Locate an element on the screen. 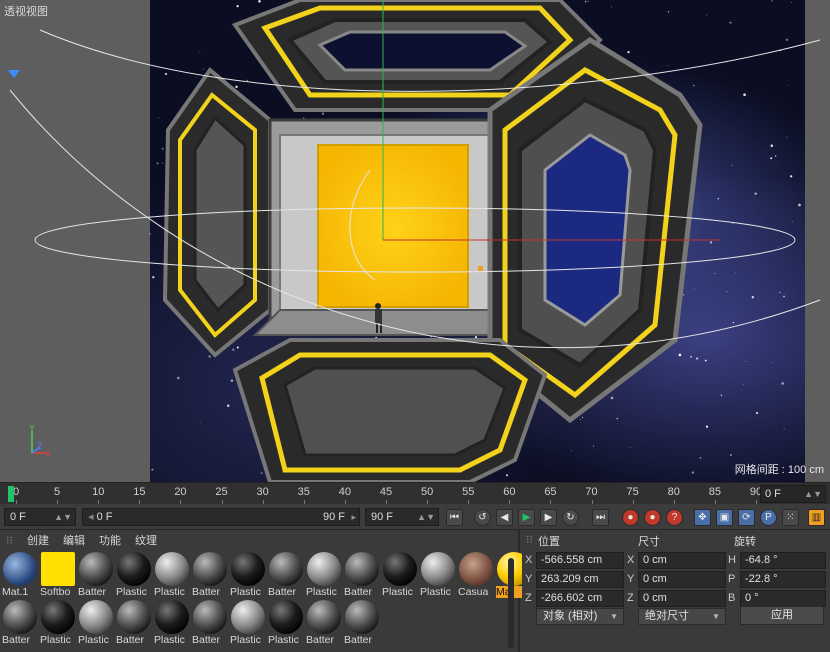  view-title: 透视视图 is located at coordinates (26, 11).